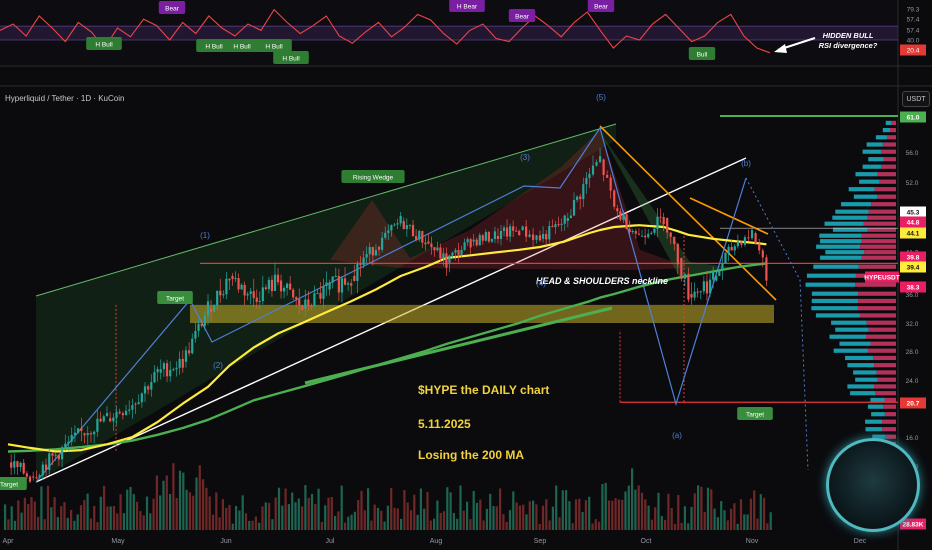 The height and width of the screenshot is (550, 932). What do you see at coordinates (482, 313) in the screenshot?
I see `support-zone` at bounding box center [482, 313].